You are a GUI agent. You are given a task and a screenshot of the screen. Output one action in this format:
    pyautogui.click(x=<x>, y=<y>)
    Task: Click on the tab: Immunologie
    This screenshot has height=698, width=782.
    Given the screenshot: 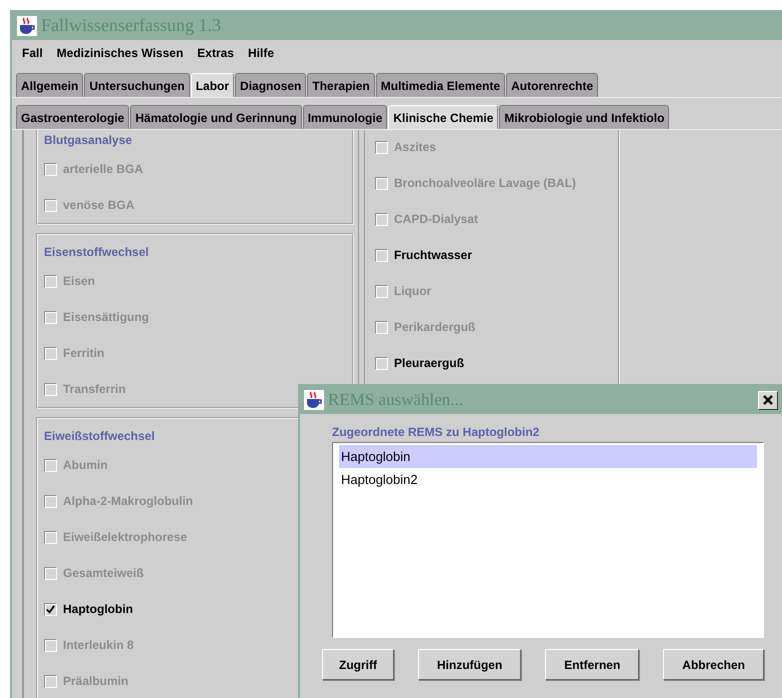 What is the action you would take?
    pyautogui.click(x=345, y=117)
    